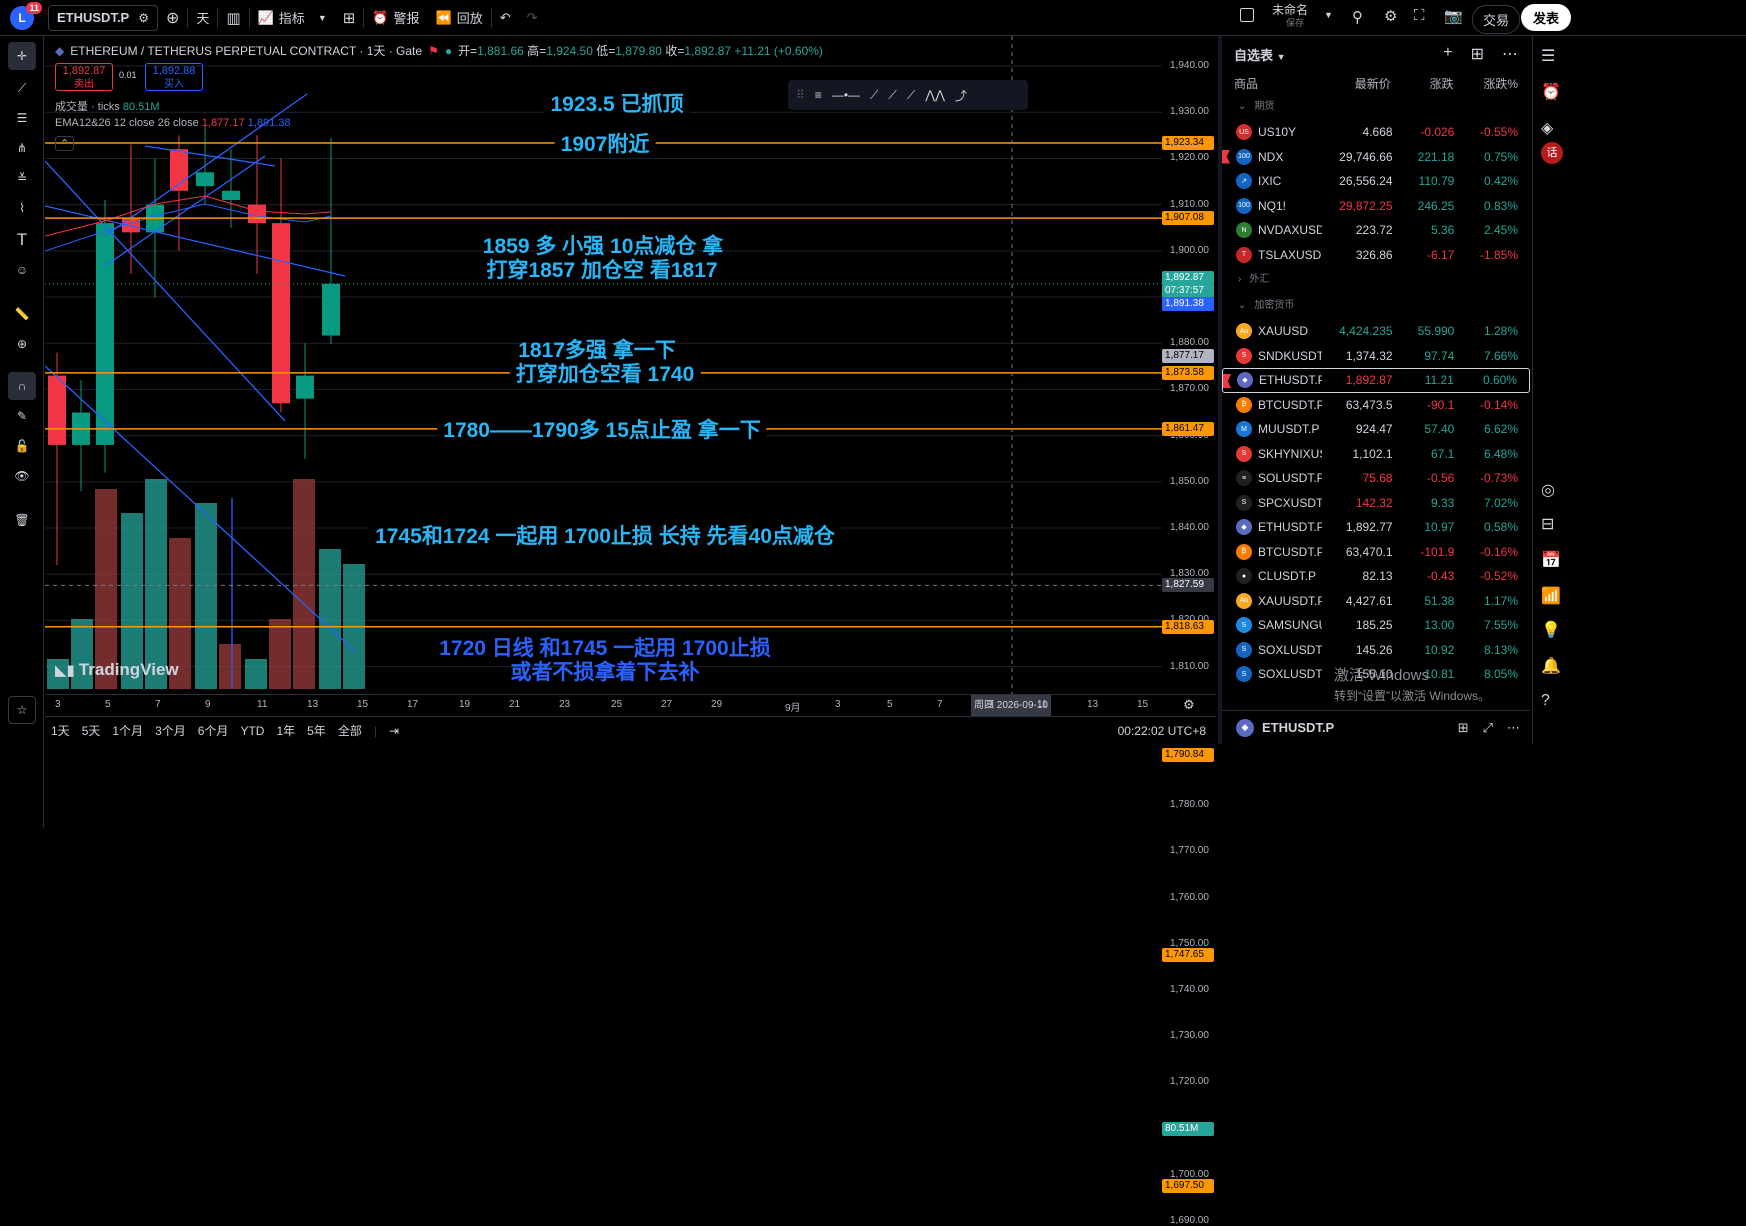  What do you see at coordinates (1164, 731) in the screenshot?
I see `clock-timezone: 00:22:02 UTC+8` at bounding box center [1164, 731].